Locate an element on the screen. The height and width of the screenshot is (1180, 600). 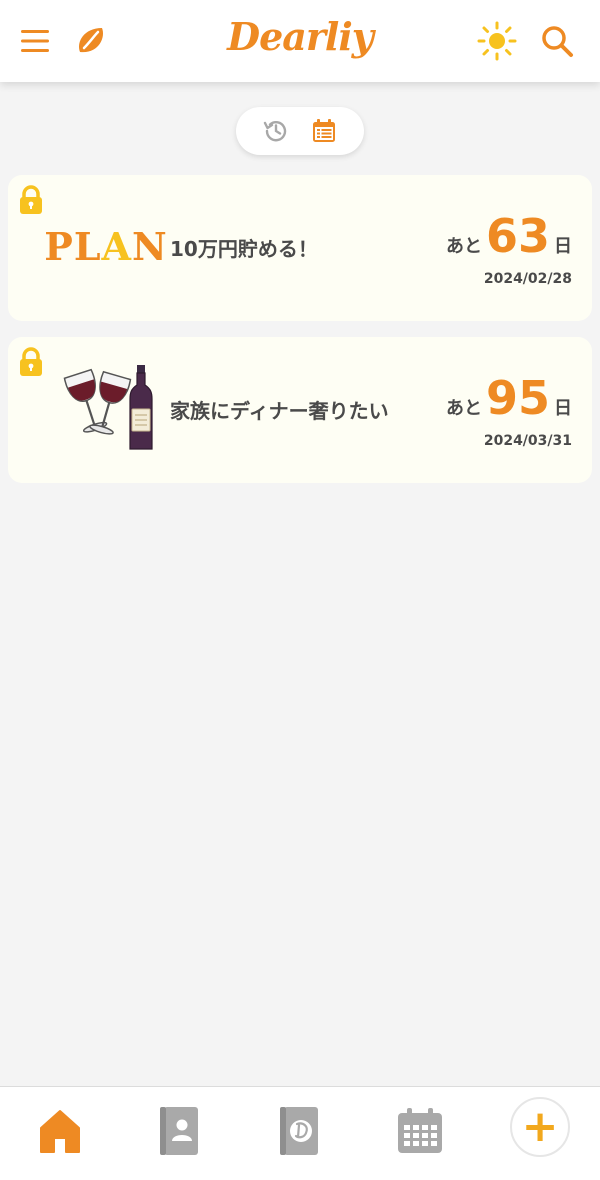
bottom-navigation: + is located at coordinates (300, 1133).